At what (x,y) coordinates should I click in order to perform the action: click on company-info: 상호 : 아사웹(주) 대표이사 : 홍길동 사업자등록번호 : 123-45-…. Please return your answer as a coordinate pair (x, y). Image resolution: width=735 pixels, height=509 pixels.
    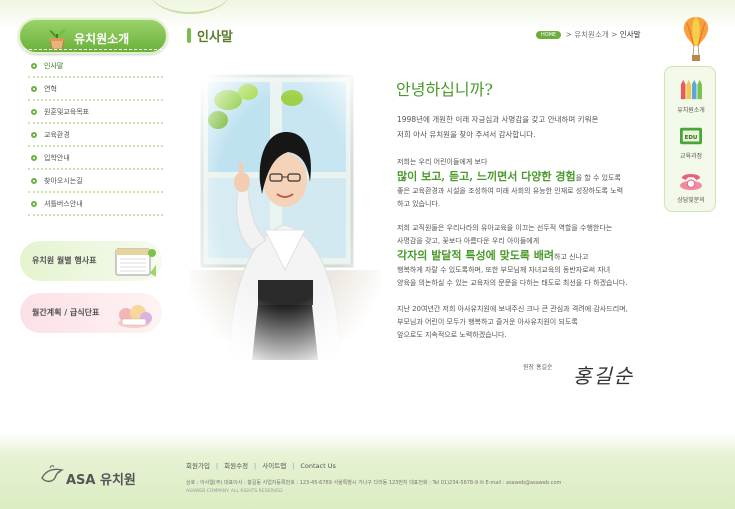
    Looking at the image, I should click on (374, 483).